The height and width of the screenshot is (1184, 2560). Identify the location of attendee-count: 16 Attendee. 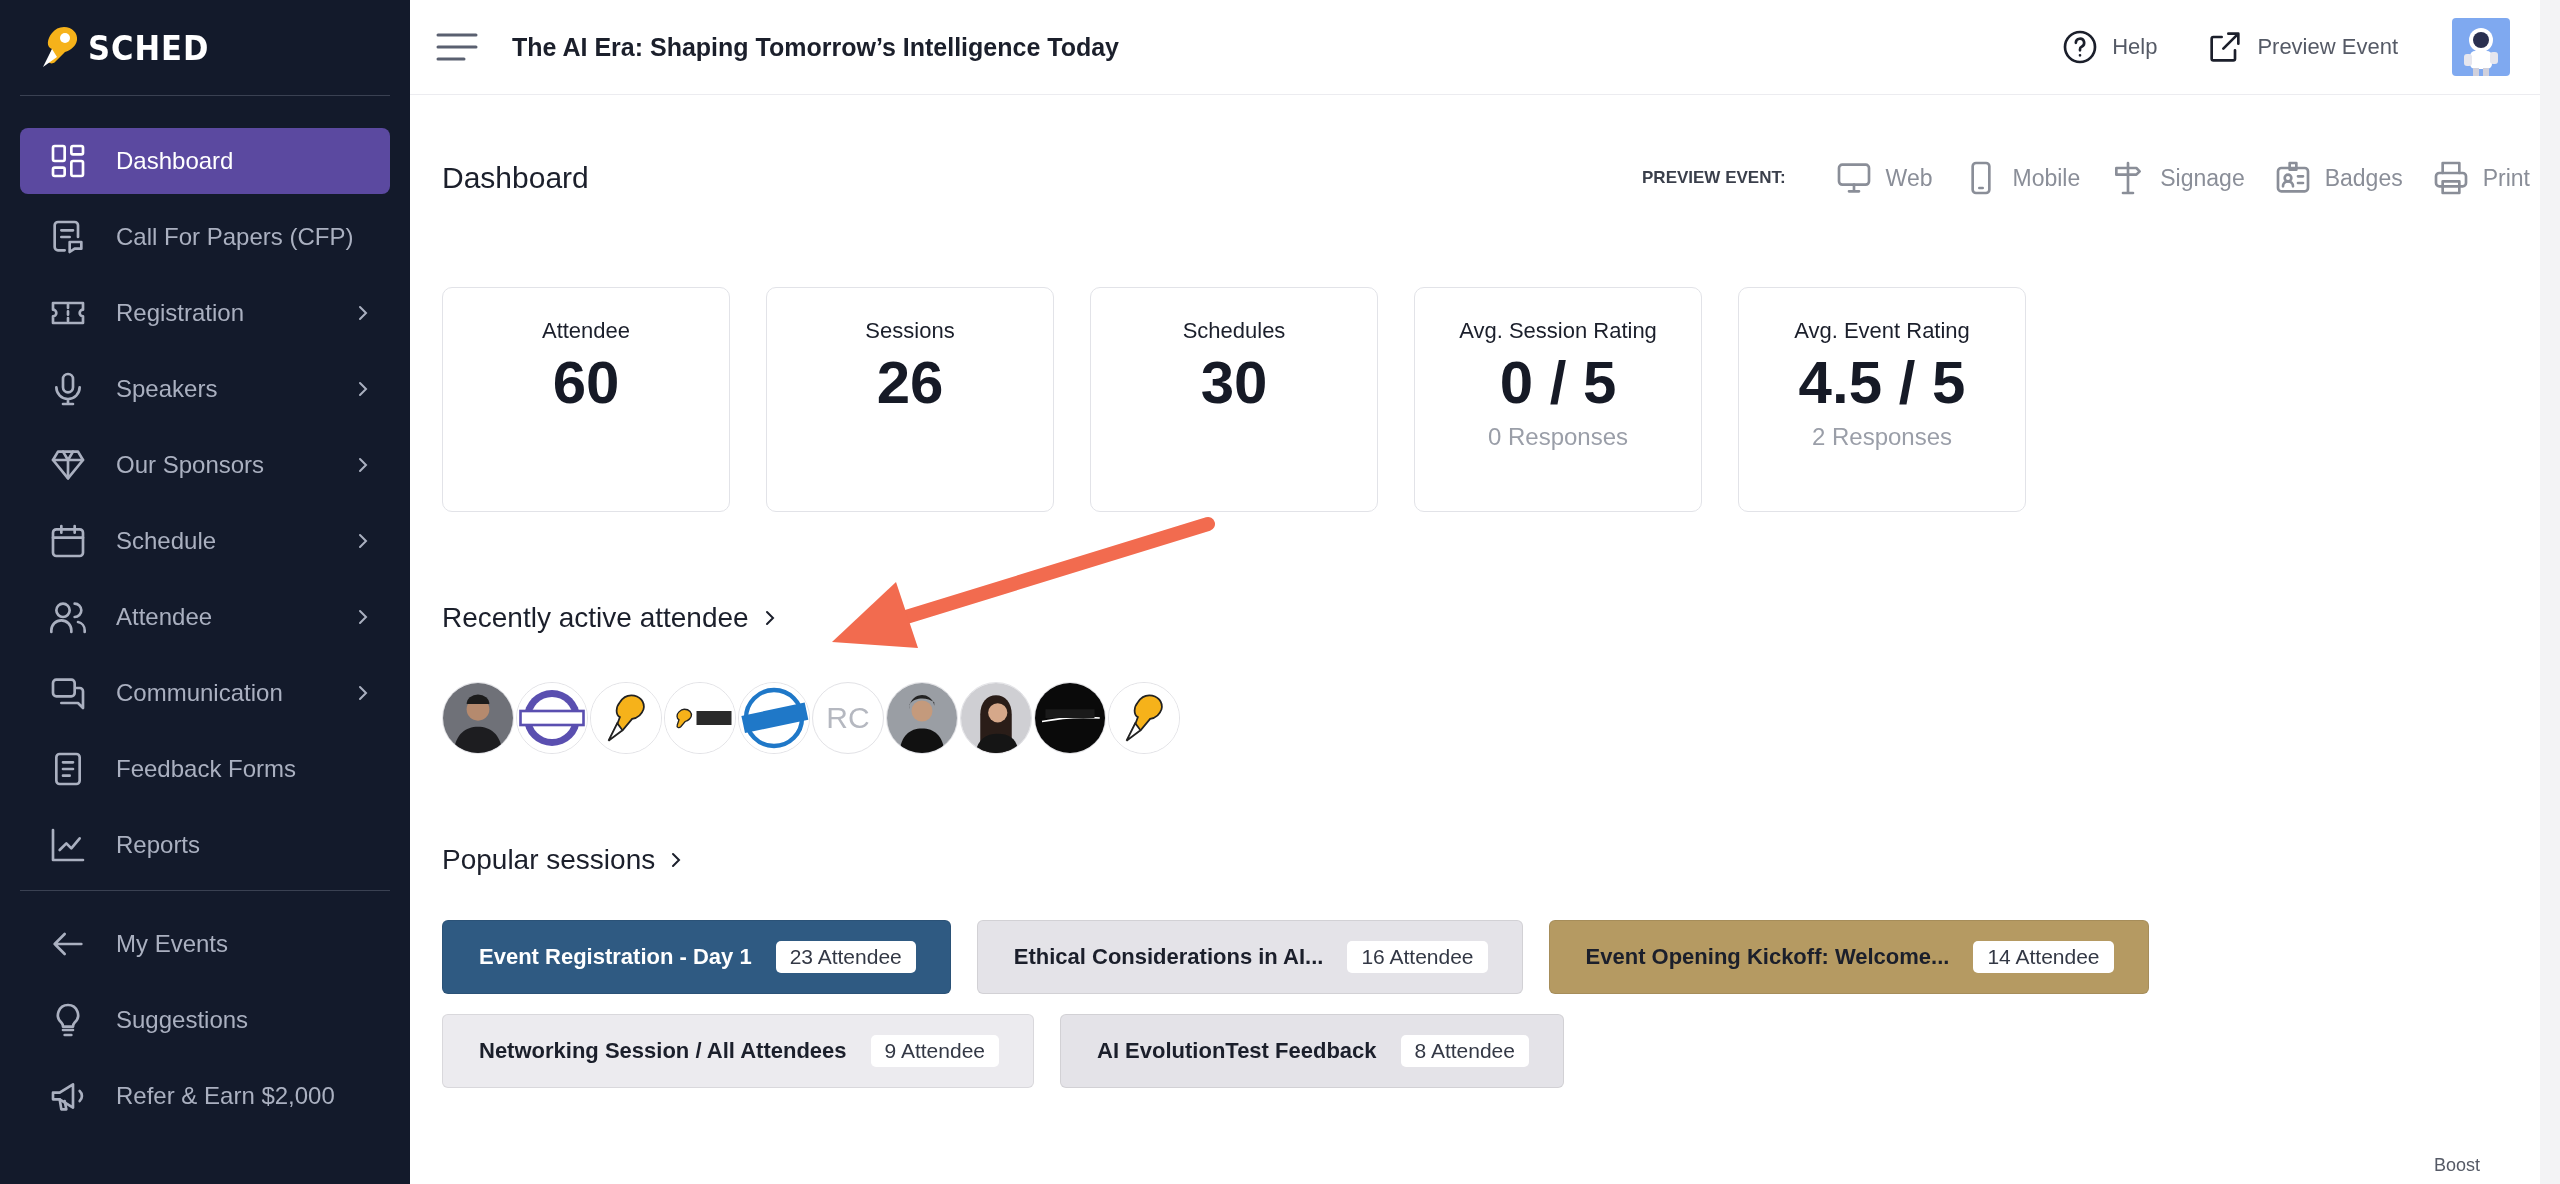
(1417, 957).